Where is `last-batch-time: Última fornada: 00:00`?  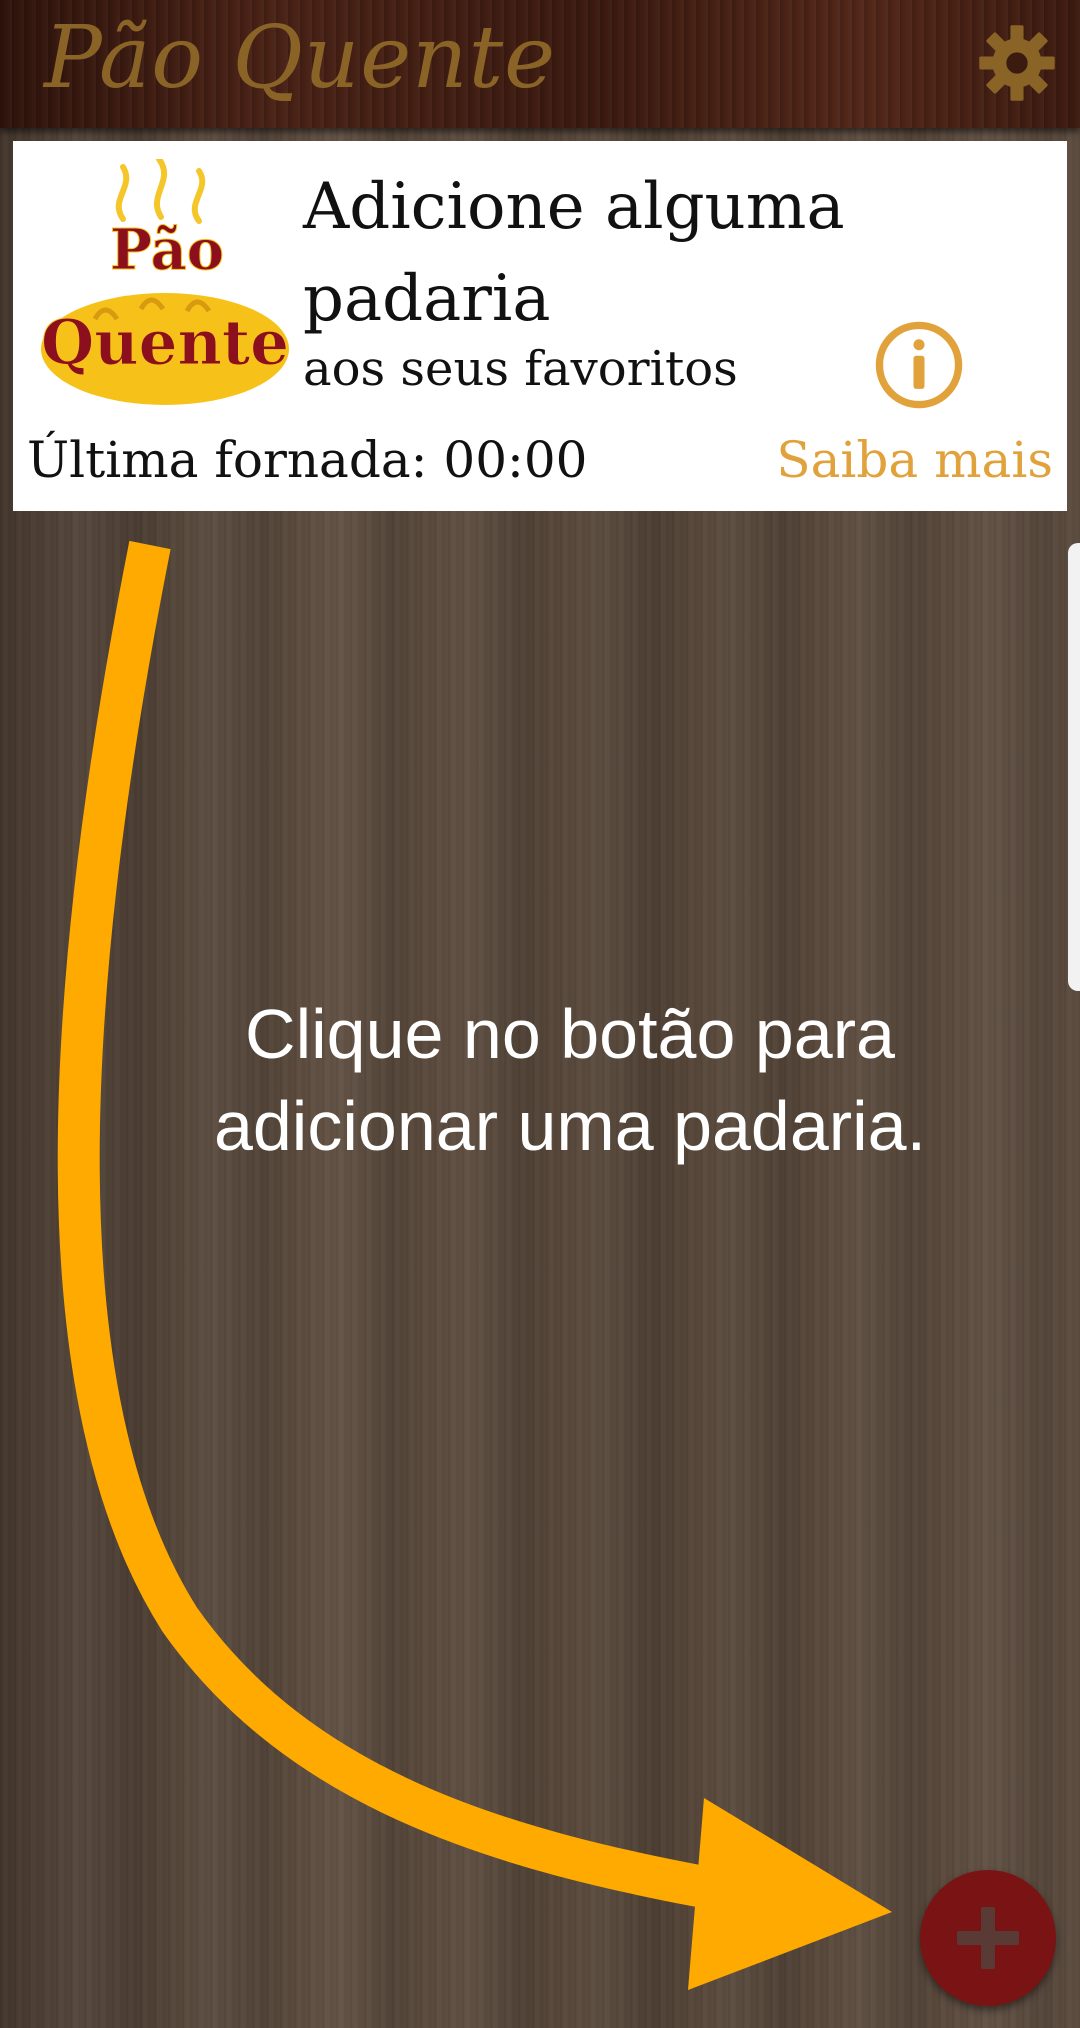
last-batch-time: Última fornada: 00:00 is located at coordinates (307, 460).